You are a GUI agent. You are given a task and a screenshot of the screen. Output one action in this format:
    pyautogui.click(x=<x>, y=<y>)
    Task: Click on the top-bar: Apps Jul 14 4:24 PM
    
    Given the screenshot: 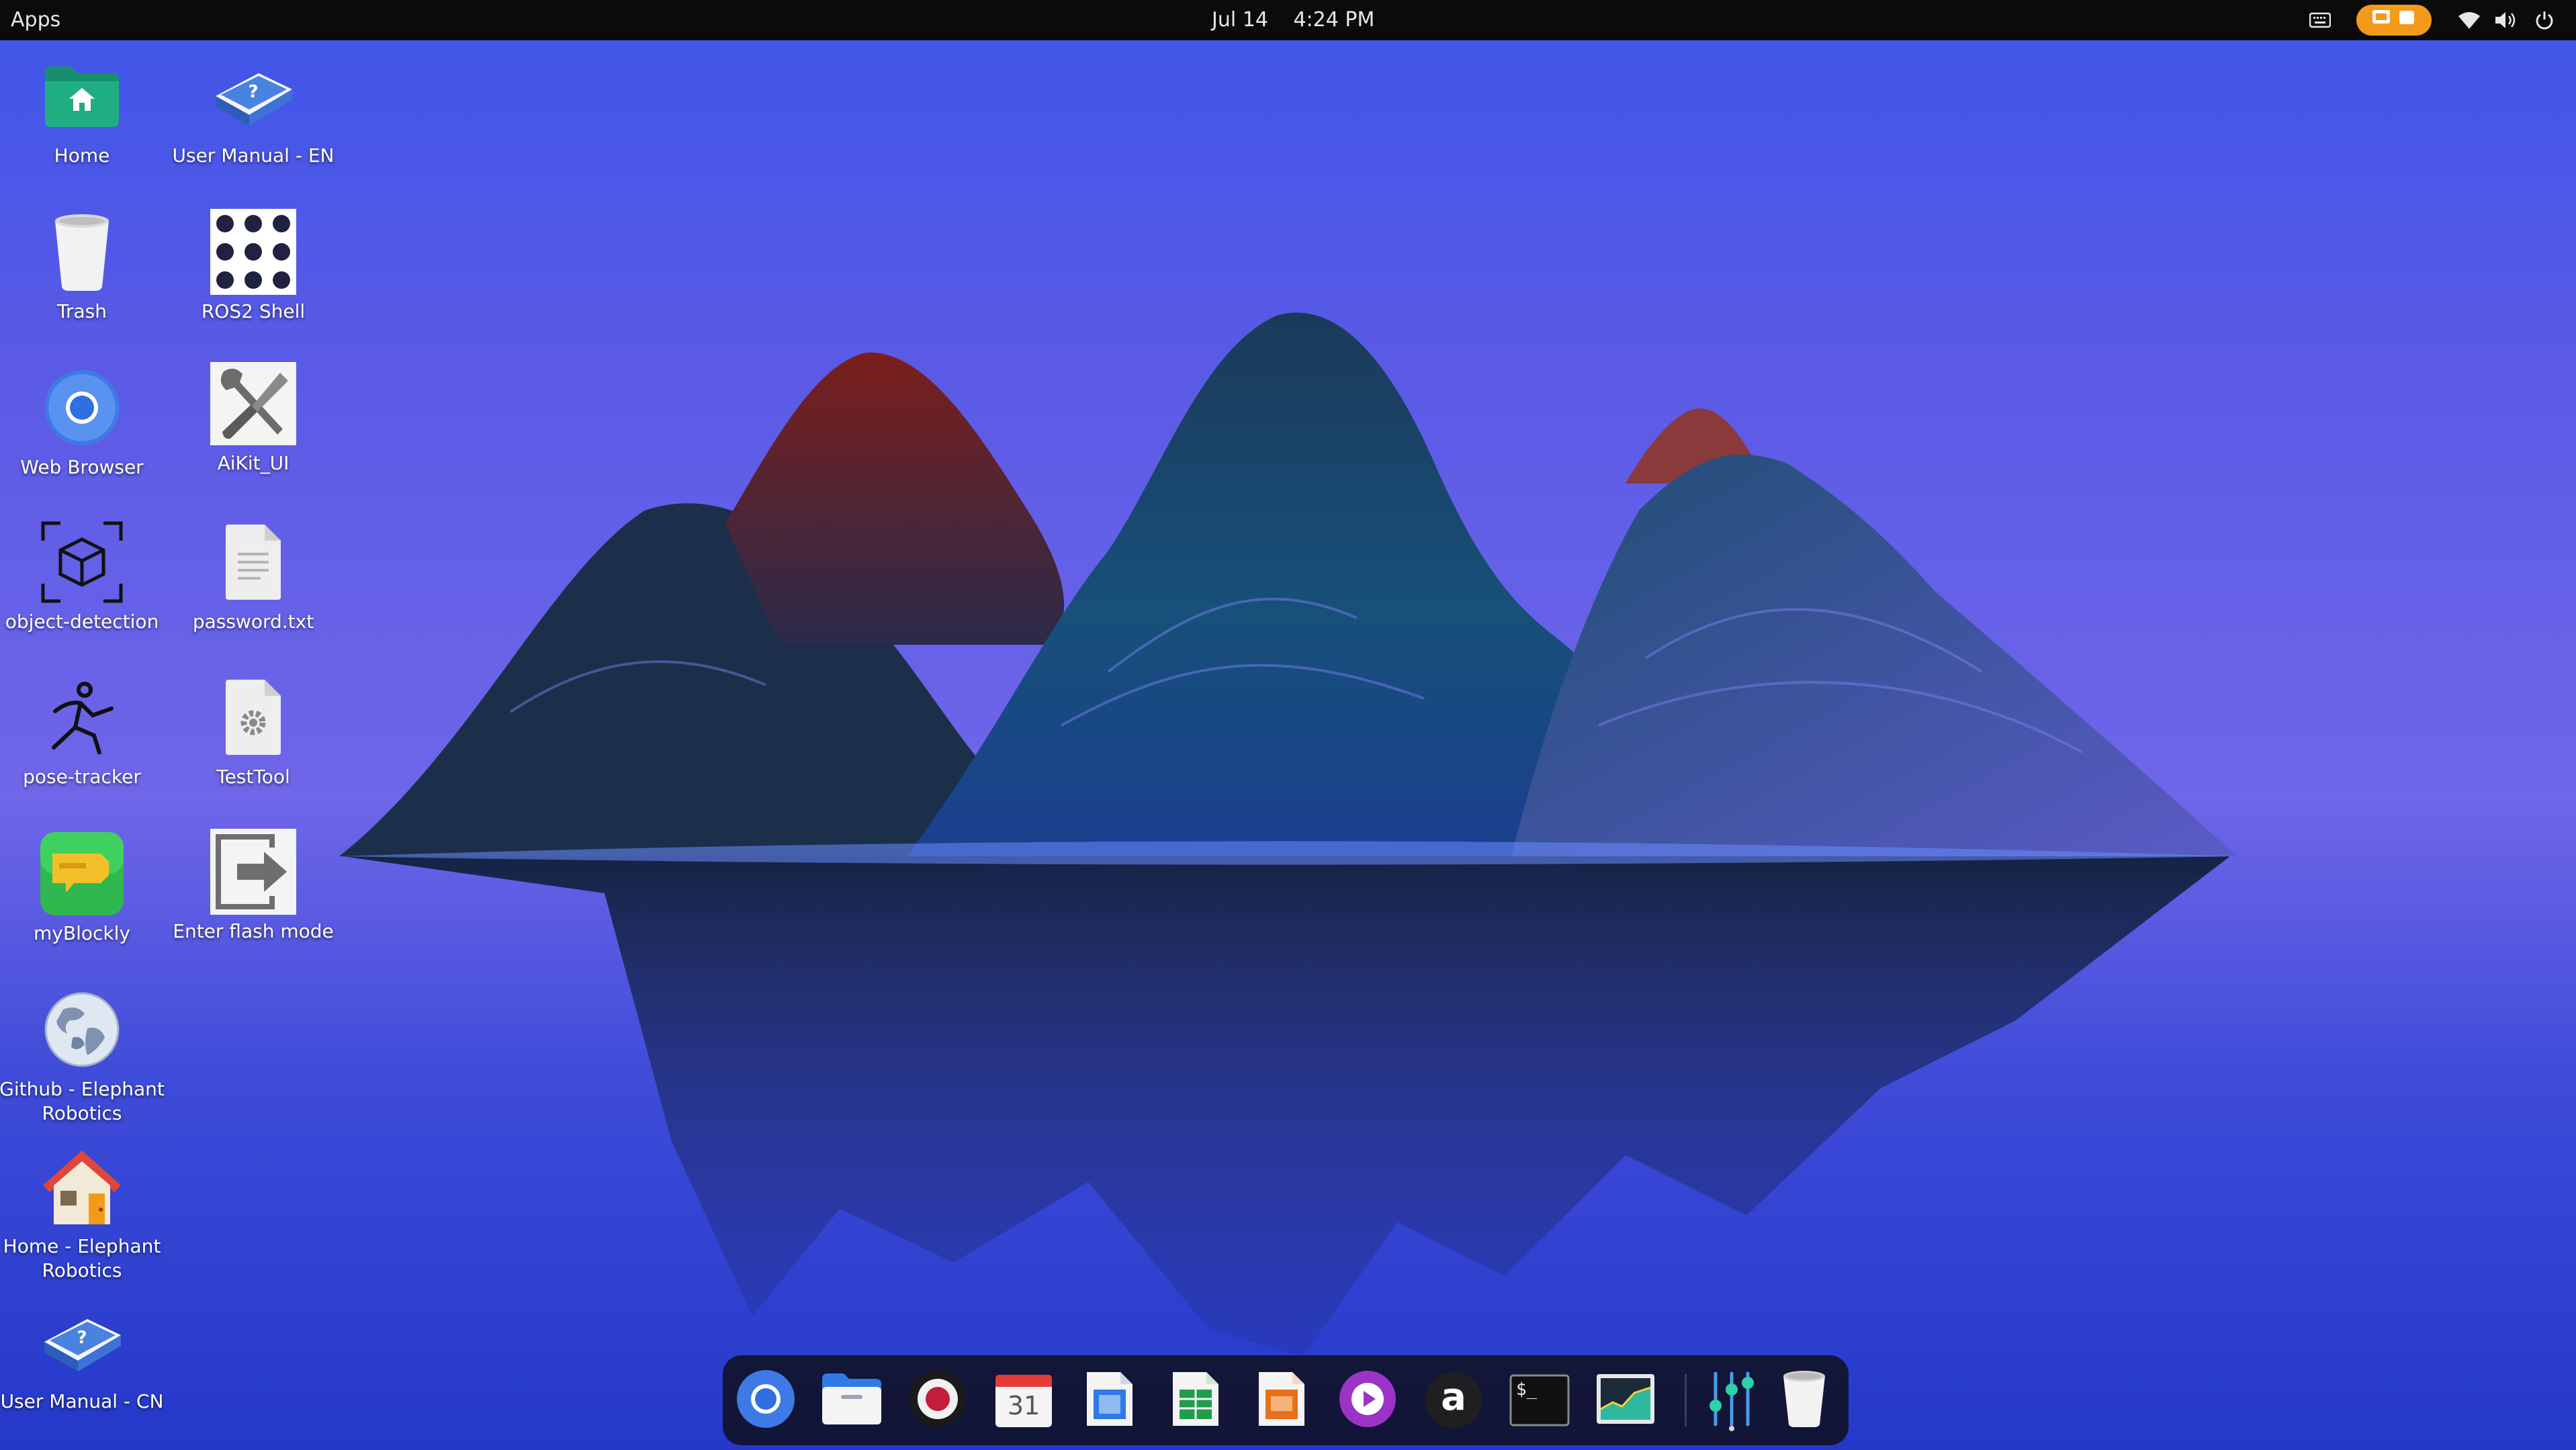 What is the action you would take?
    pyautogui.click(x=1288, y=20)
    